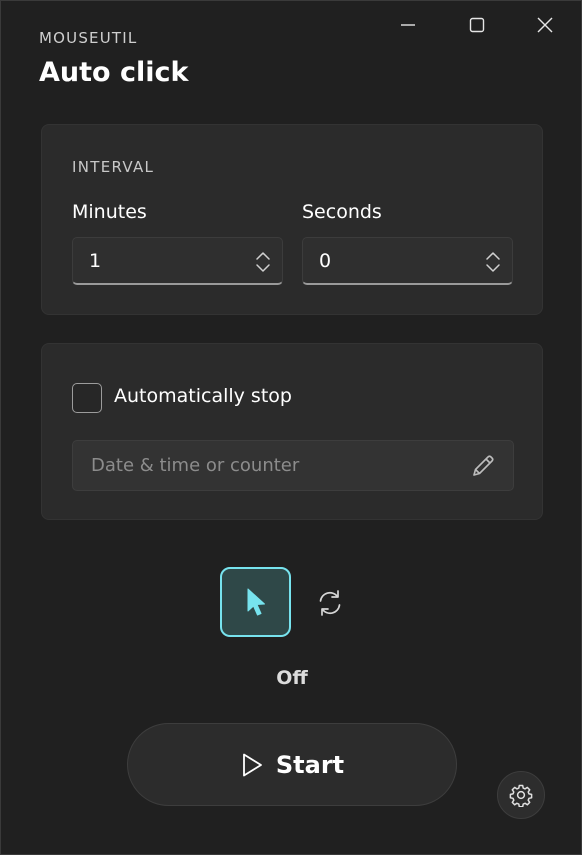  What do you see at coordinates (95, 261) in the screenshot?
I see `minutes-value: 1` at bounding box center [95, 261].